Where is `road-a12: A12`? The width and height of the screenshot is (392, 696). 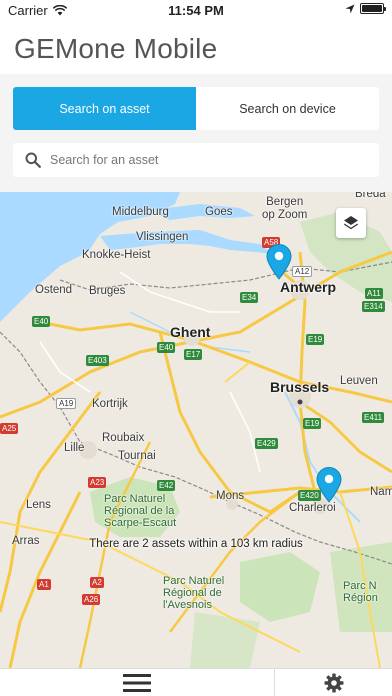
road-a12: A12 is located at coordinates (302, 271).